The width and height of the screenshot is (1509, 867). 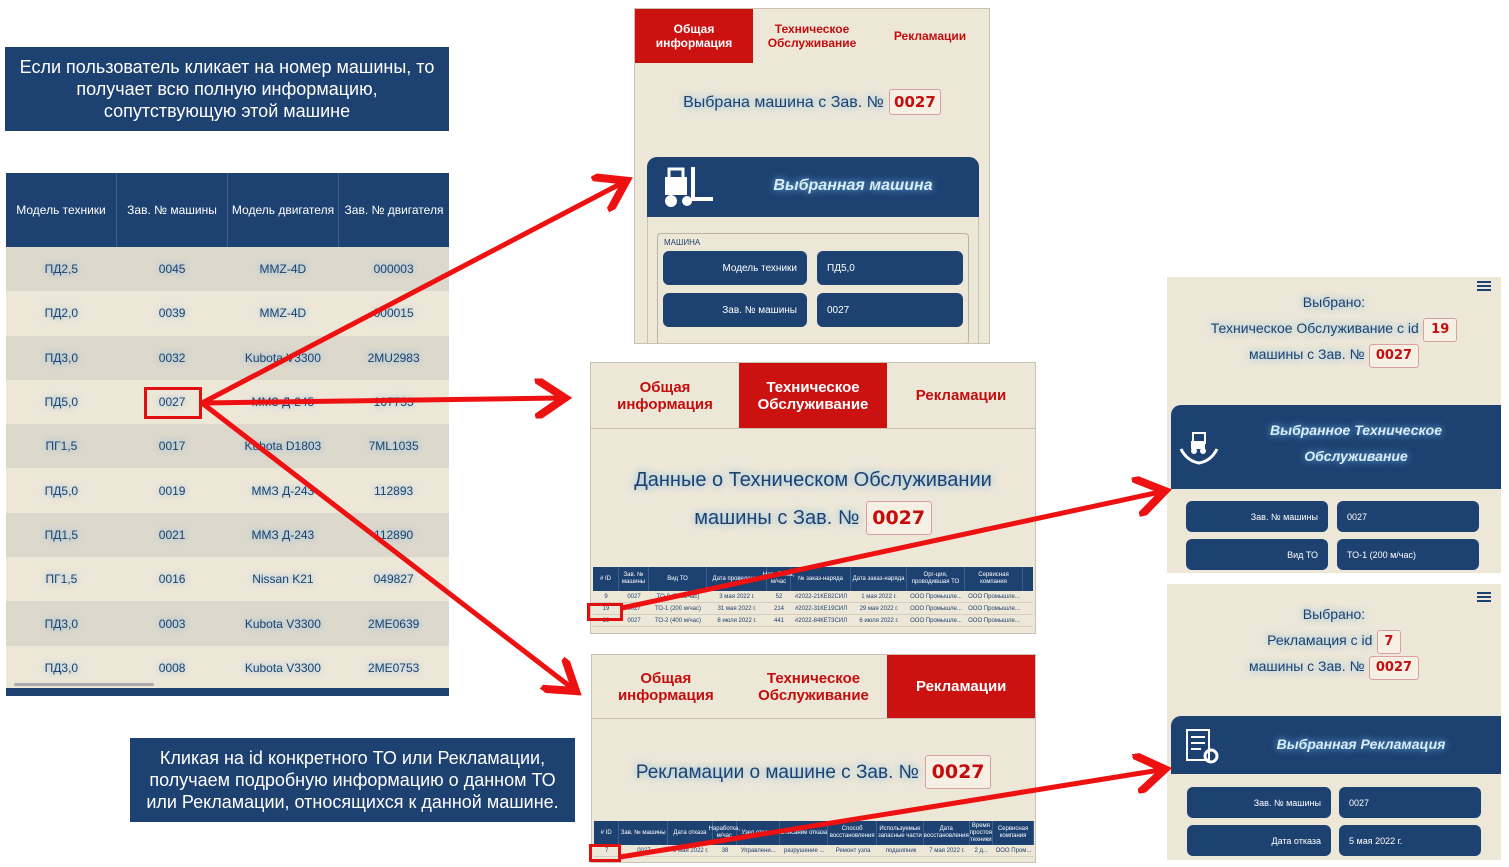 I want to click on tab-claims: Рекламации, so click(x=930, y=36).